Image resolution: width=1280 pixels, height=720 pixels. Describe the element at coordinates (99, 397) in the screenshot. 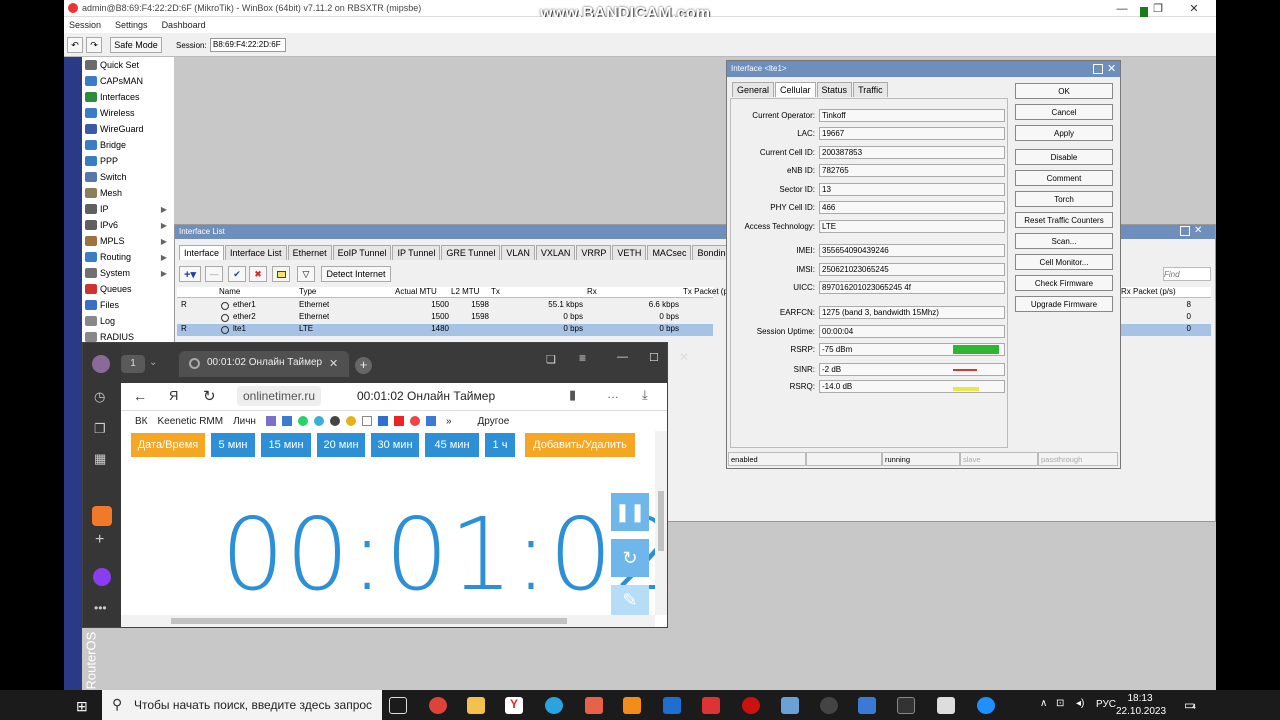

I see `history-icon: ◷` at that location.